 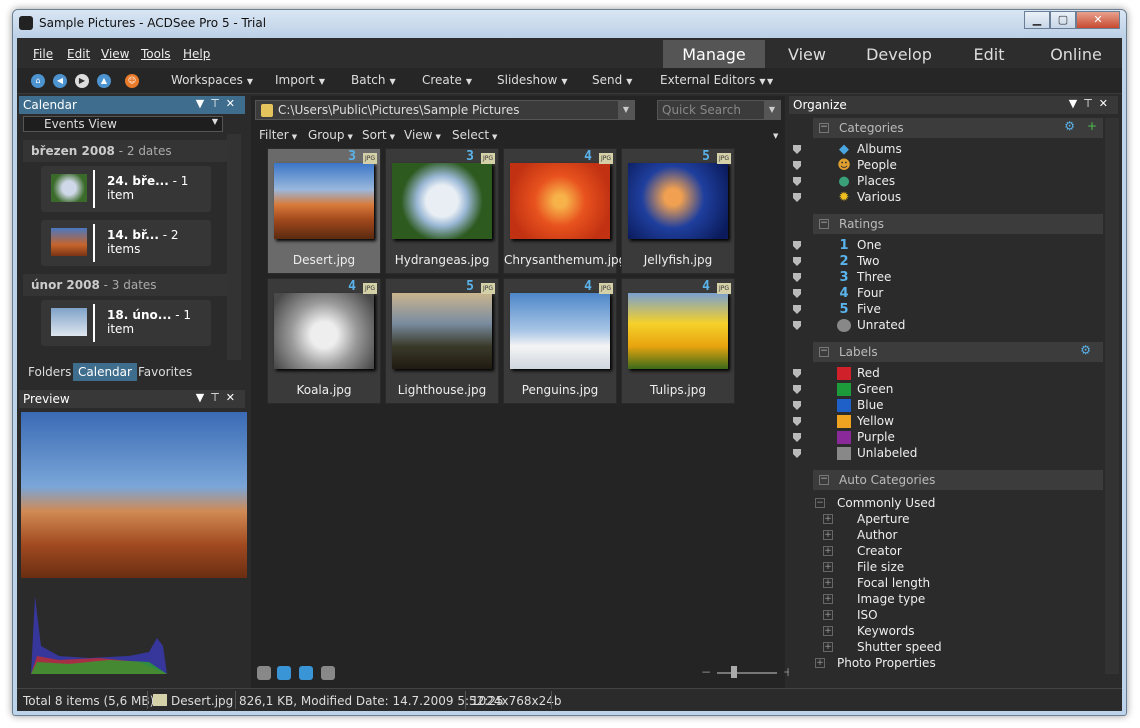 I want to click on mode-edit: Edit, so click(x=989, y=54).